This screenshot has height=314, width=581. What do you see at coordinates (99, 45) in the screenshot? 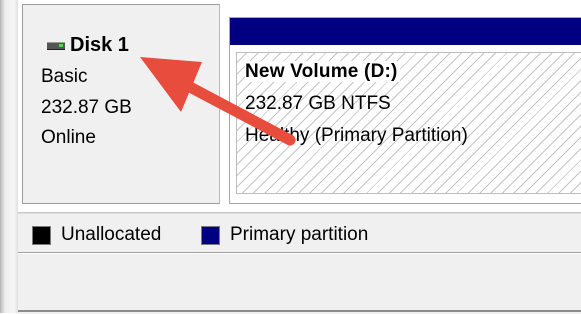
I see `disk-title-label: Disk 1` at bounding box center [99, 45].